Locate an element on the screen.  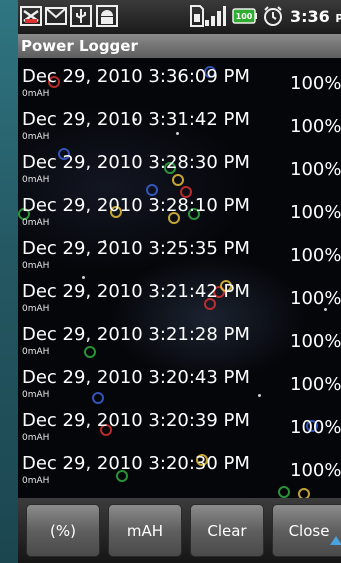
log-row: Dec 29, 2010 3:20:39 PM 0mAH 100% is located at coordinates (179, 423).